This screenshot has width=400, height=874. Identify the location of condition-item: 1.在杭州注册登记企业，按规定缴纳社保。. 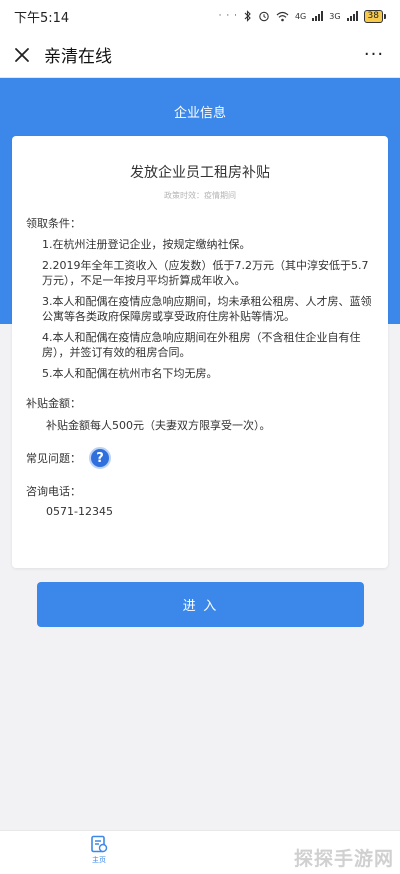
(146, 244).